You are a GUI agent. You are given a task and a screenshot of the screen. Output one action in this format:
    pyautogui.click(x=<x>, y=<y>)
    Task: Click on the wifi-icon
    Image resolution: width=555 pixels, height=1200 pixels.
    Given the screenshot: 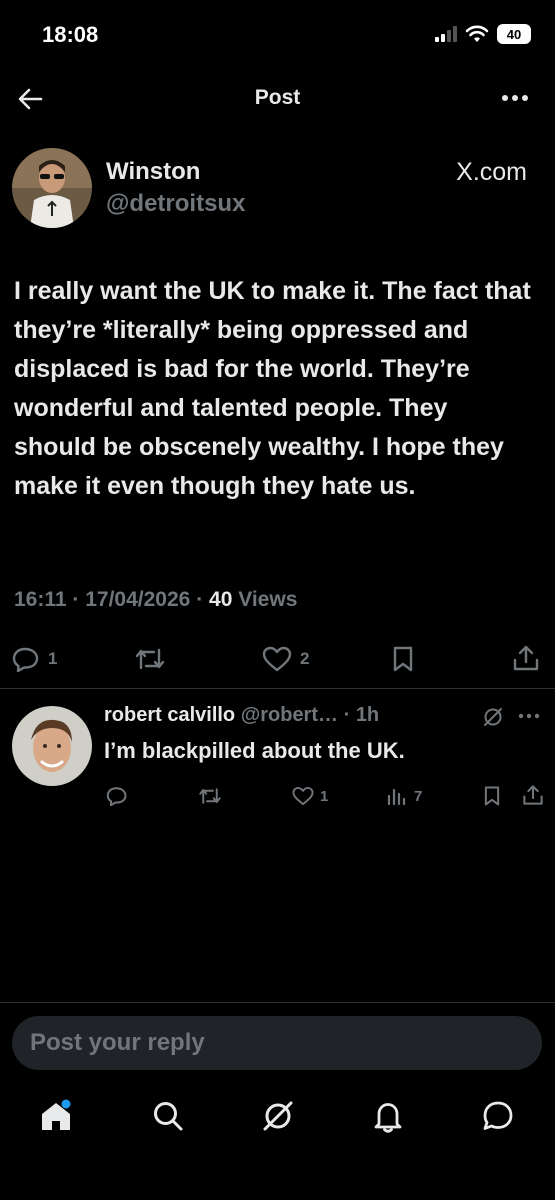 What is the action you would take?
    pyautogui.click(x=477, y=33)
    